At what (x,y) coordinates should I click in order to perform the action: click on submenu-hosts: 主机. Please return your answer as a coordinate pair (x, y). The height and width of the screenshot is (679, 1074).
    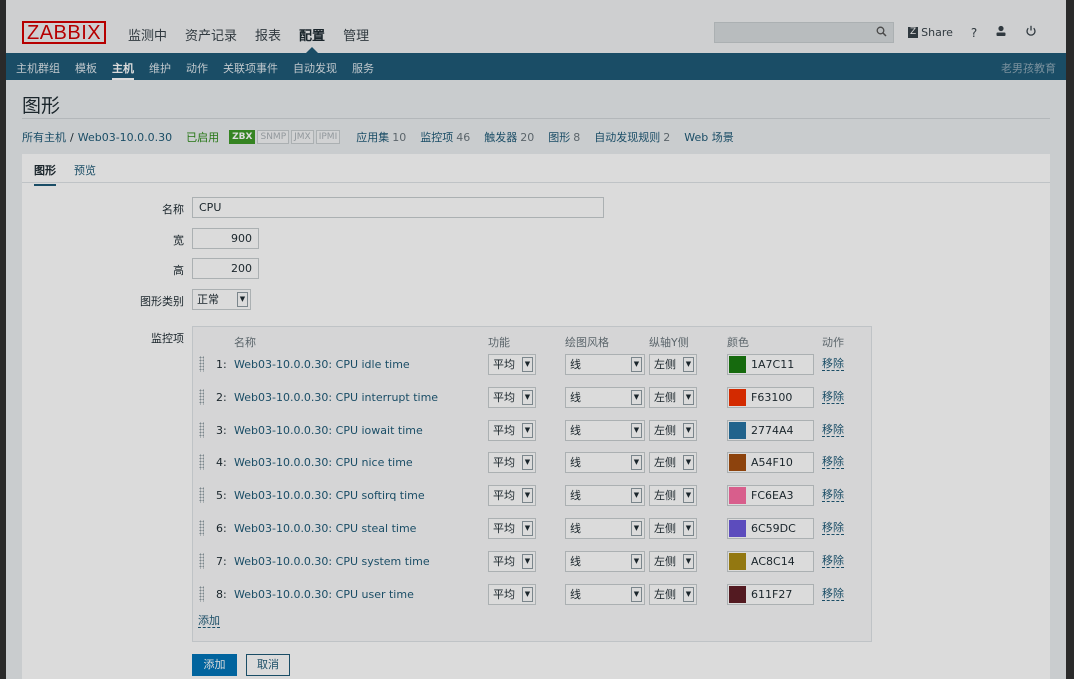
    Looking at the image, I should click on (123, 70).